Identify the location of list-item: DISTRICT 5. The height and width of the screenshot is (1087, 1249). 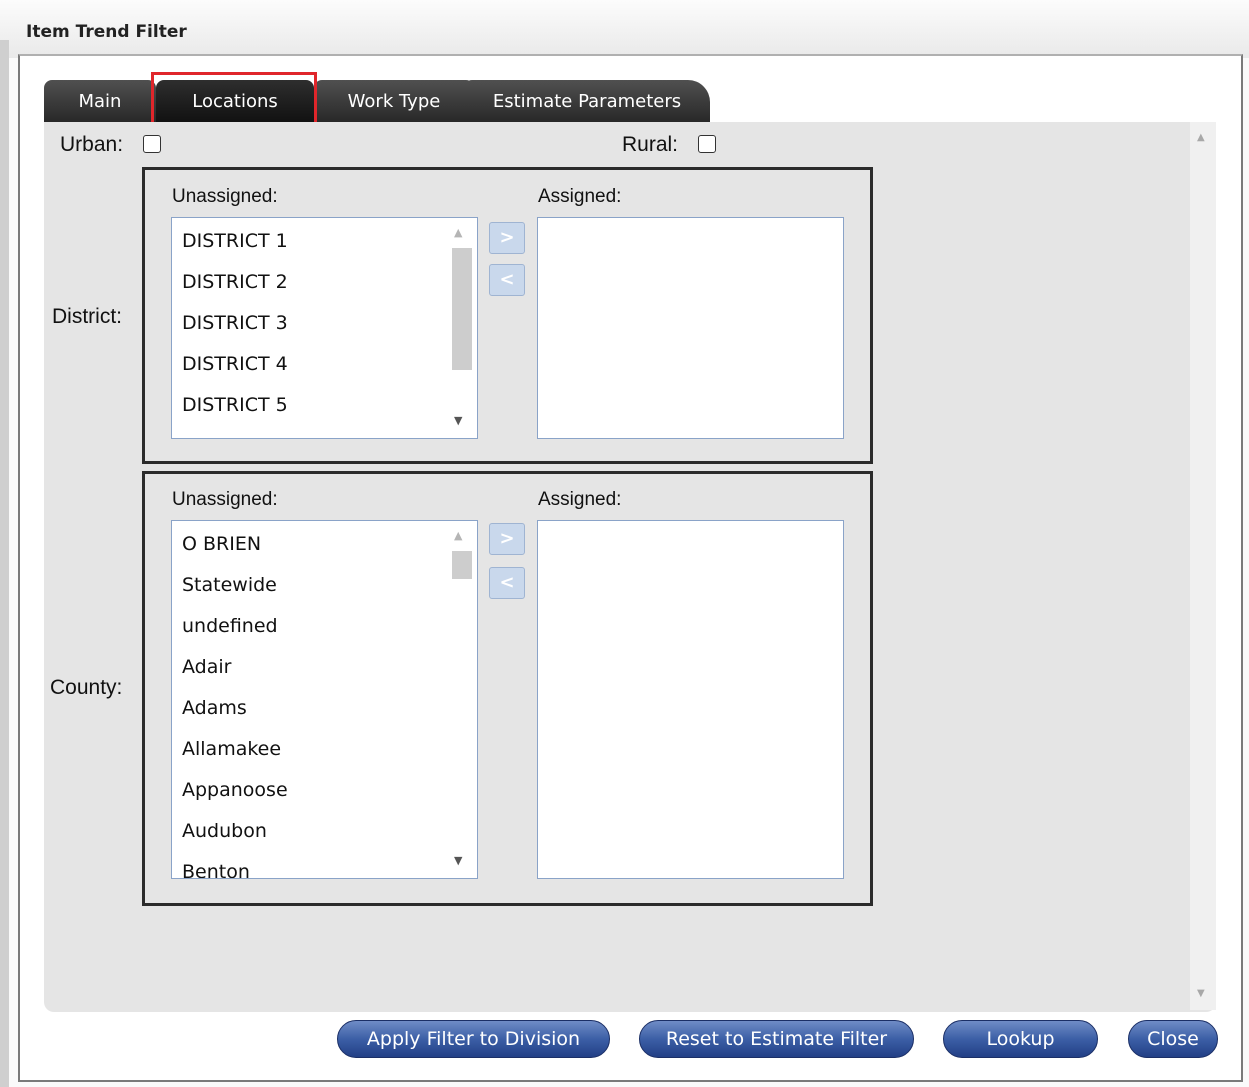
(235, 405).